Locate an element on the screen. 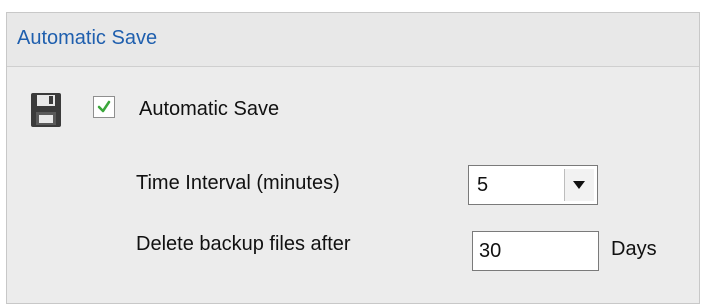 The height and width of the screenshot is (307, 704). time-interval-label: Time Interval (minutes) is located at coordinates (238, 183).